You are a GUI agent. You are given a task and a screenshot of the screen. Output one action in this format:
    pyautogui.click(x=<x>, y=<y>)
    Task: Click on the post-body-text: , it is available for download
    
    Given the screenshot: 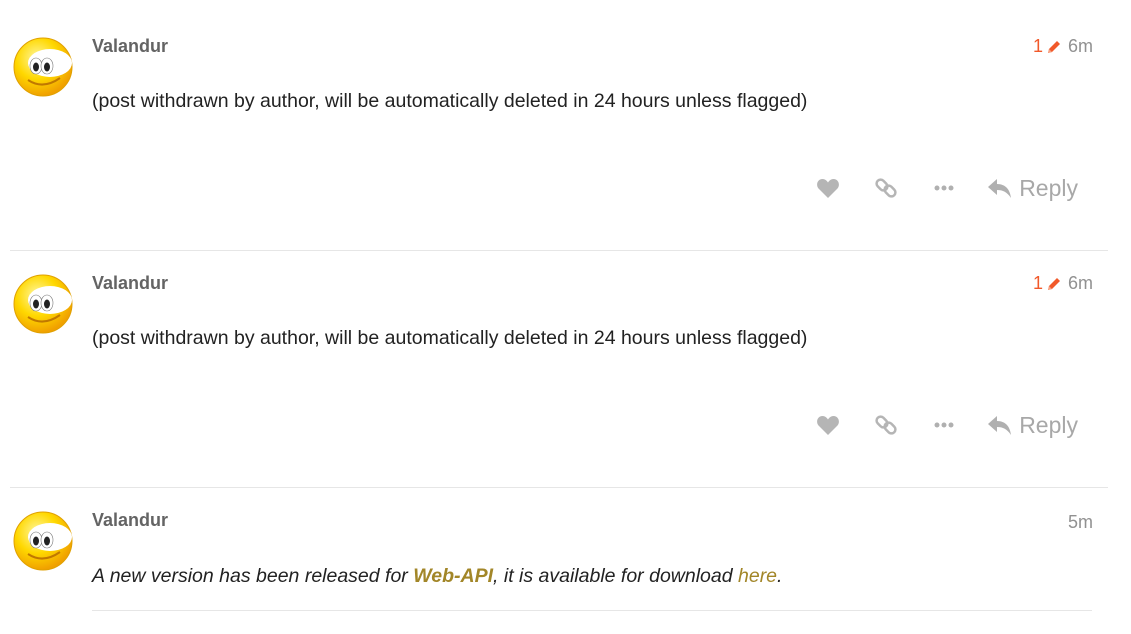 What is the action you would take?
    pyautogui.click(x=615, y=576)
    